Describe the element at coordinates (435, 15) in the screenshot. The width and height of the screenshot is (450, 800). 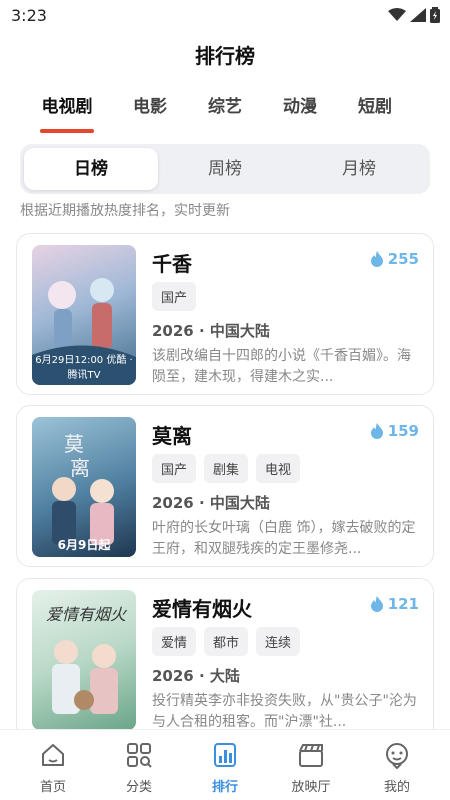
I see `battery-icon` at that location.